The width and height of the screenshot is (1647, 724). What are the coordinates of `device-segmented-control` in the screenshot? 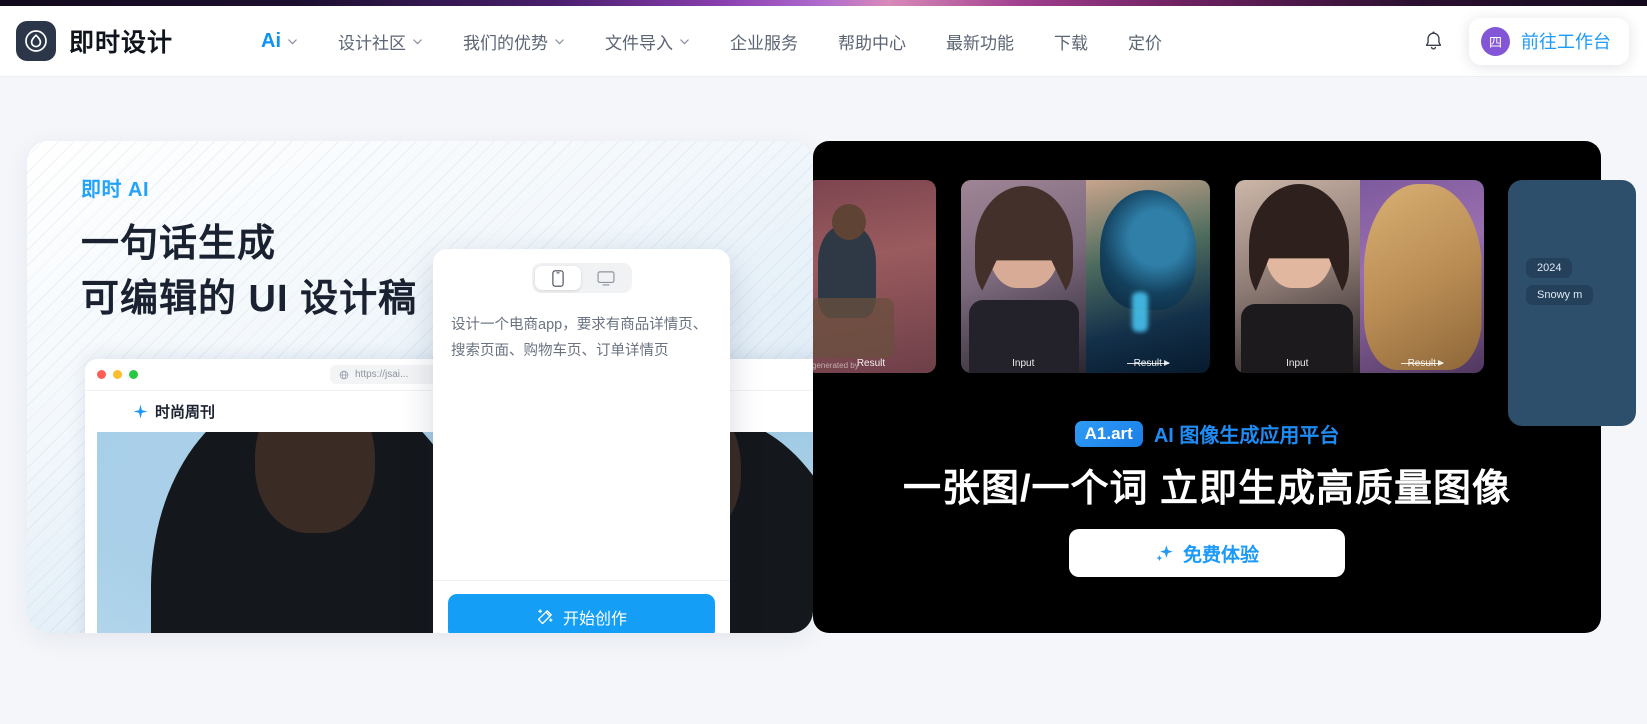 It's located at (581, 278).